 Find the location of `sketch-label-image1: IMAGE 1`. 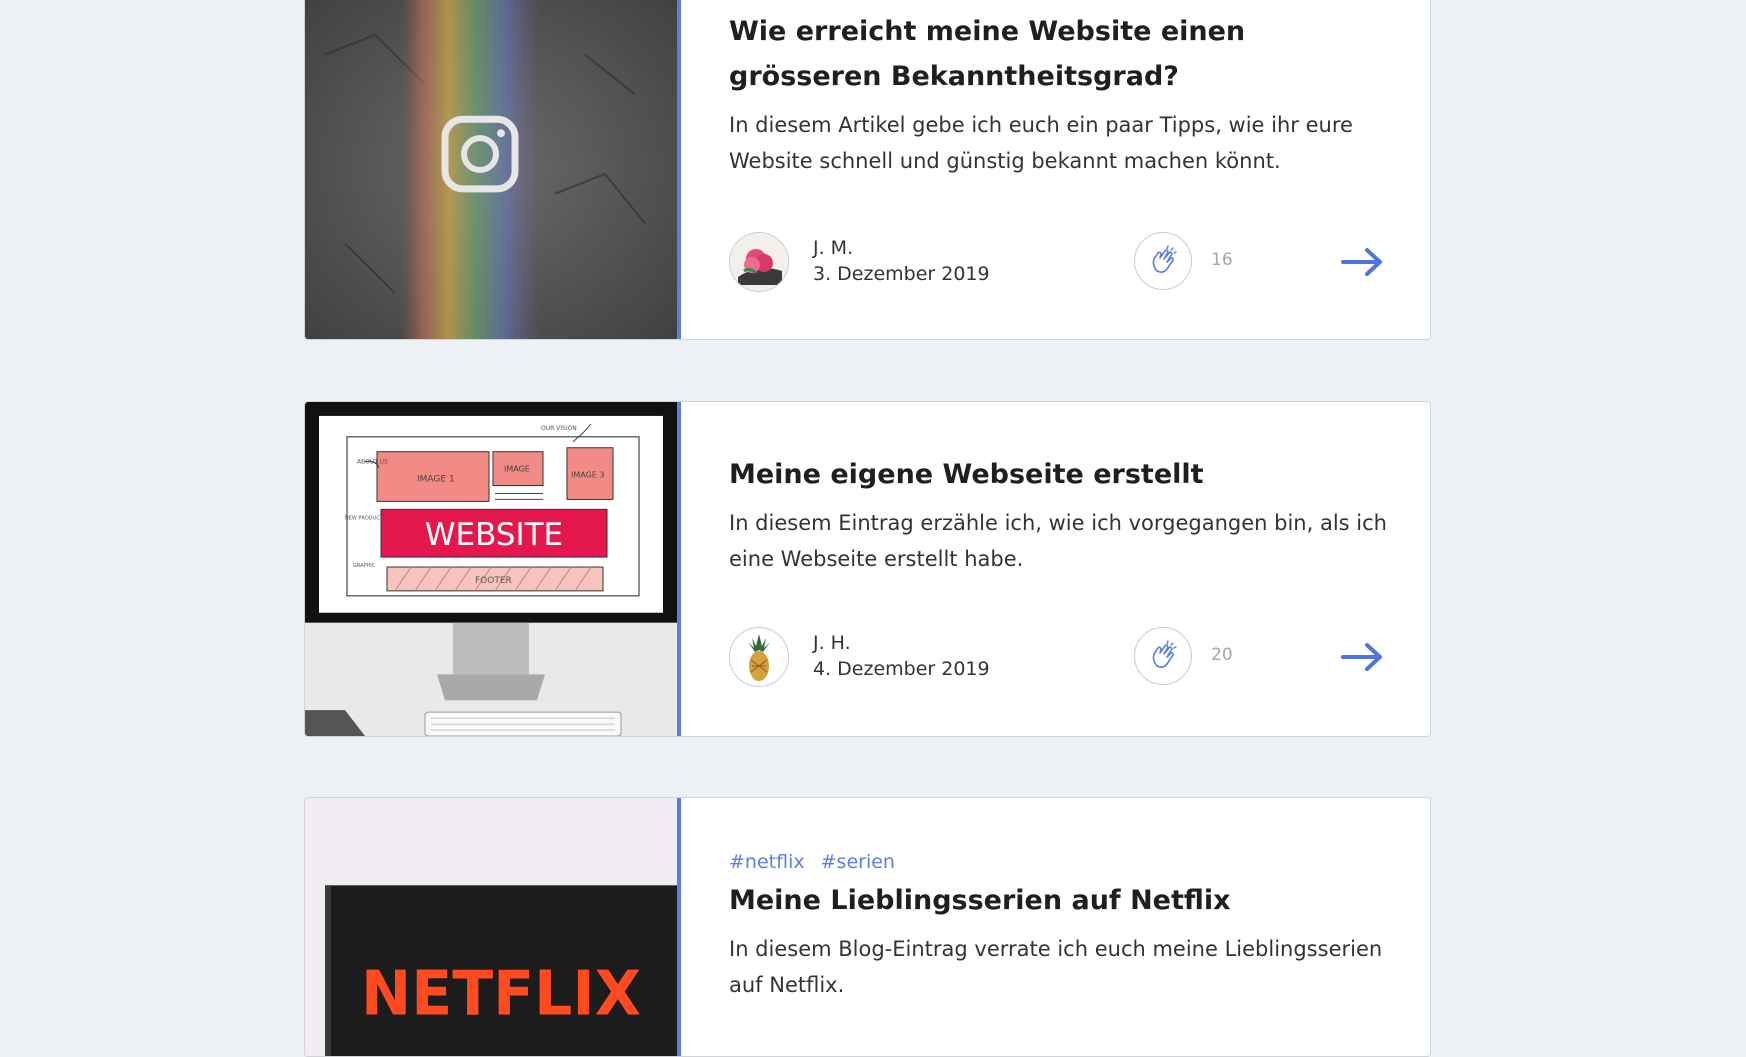

sketch-label-image1: IMAGE 1 is located at coordinates (436, 480).